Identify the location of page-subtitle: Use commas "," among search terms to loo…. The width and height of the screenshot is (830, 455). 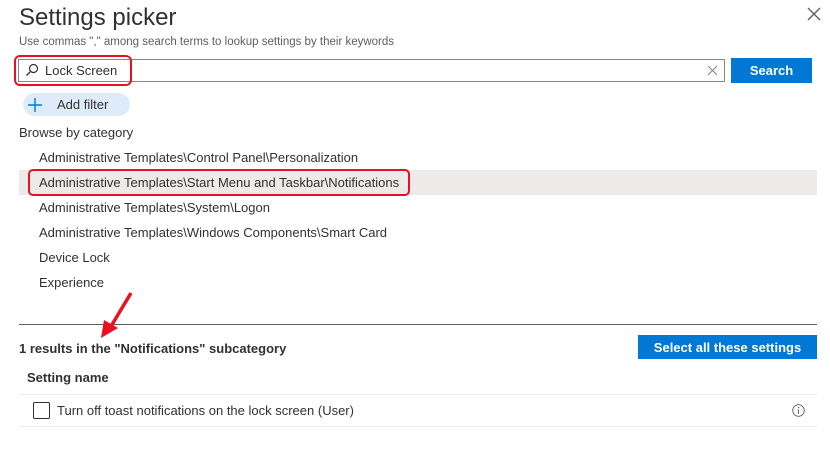
(207, 42).